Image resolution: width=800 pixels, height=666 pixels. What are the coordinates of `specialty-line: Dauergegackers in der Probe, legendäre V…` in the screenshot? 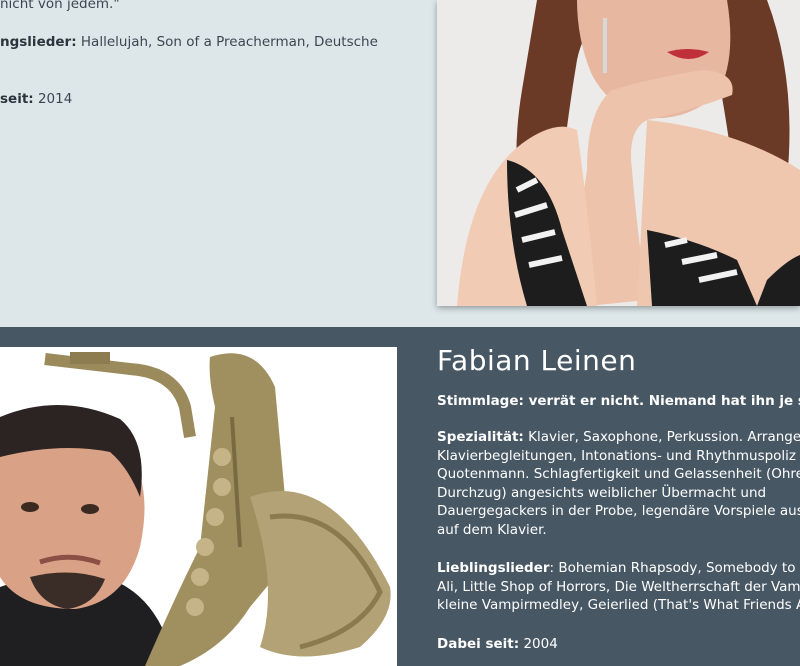 It's located at (618, 511).